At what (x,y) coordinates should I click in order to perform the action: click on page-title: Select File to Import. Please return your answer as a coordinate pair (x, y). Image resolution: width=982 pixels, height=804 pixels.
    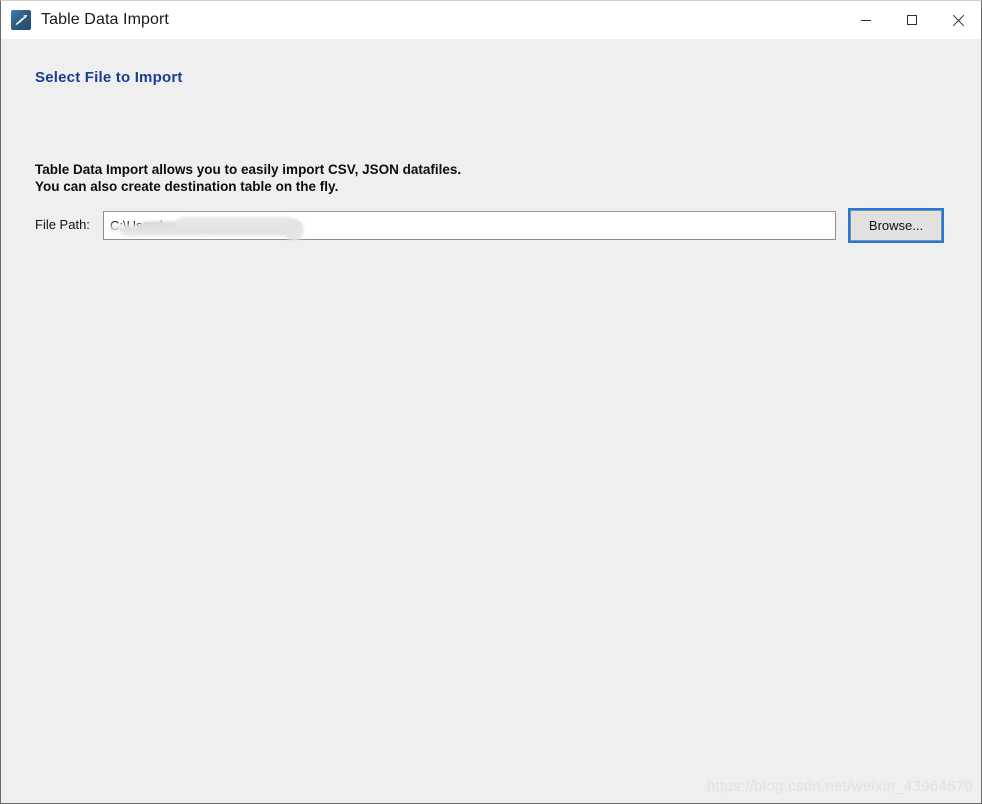
    Looking at the image, I should click on (109, 77).